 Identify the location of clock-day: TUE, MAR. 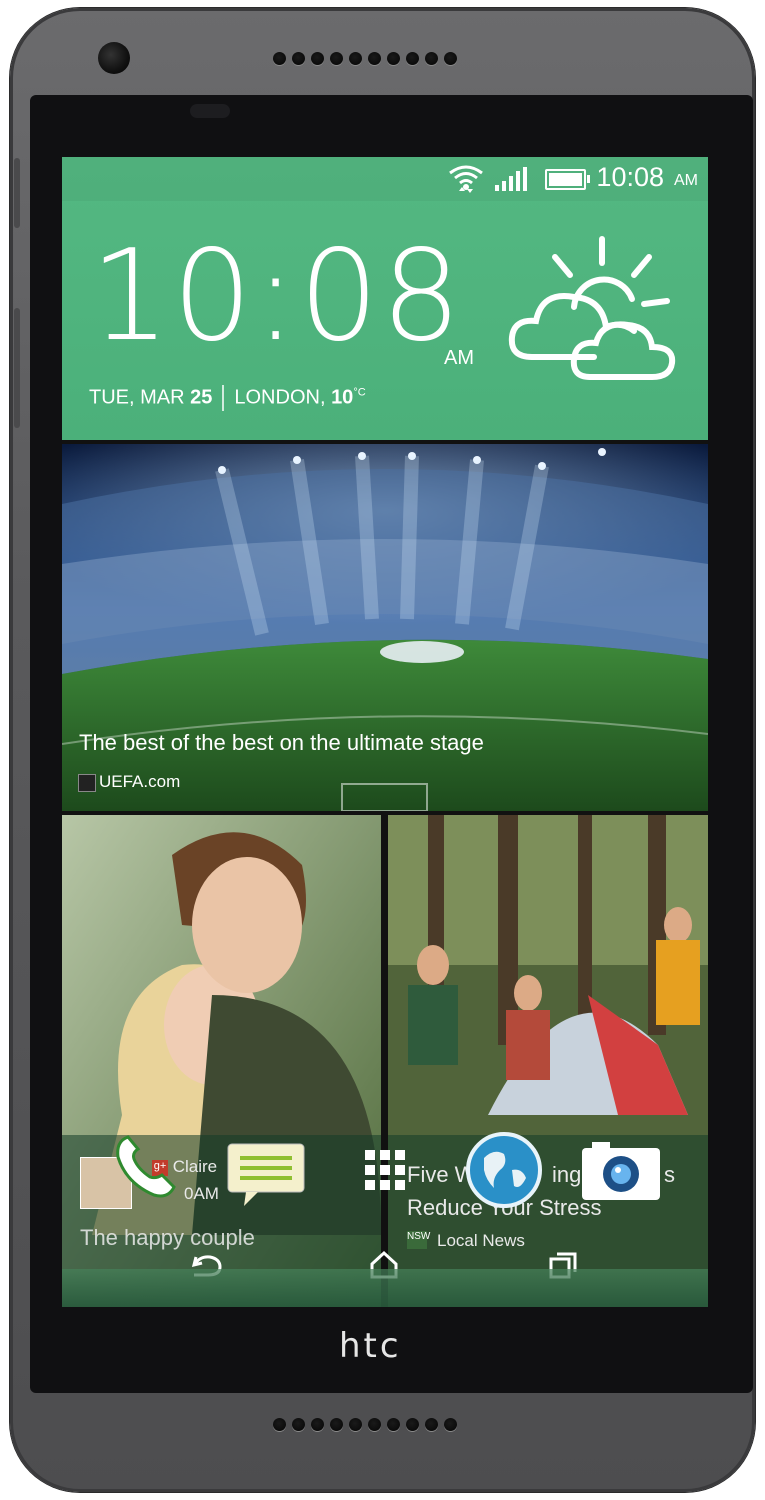
(137, 397).